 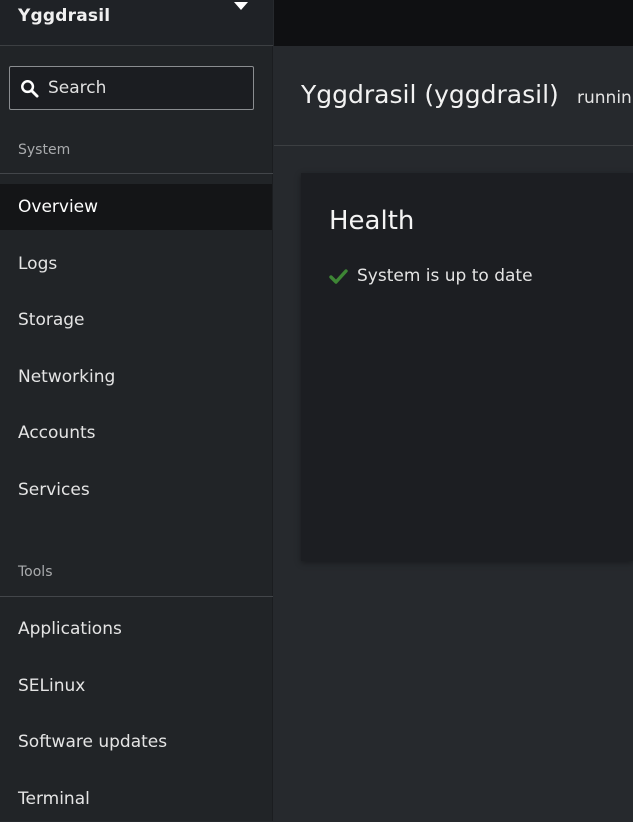 What do you see at coordinates (136, 264) in the screenshot?
I see `nav-item-logs: Logs` at bounding box center [136, 264].